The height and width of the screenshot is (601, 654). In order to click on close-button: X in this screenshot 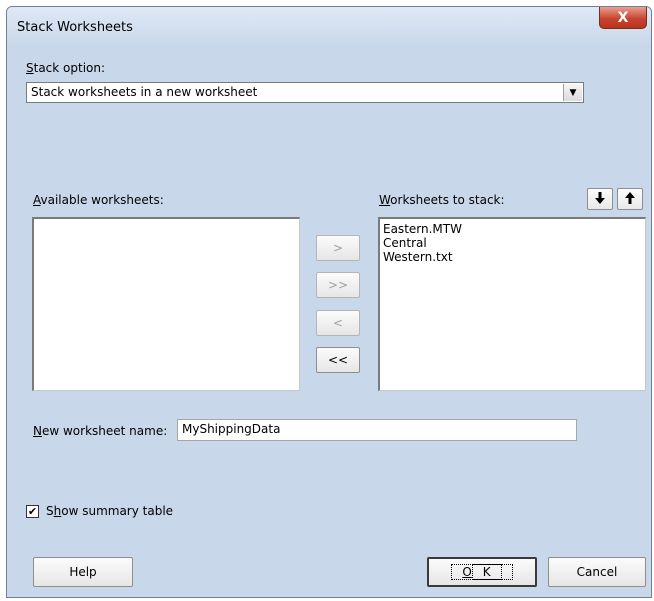, I will do `click(623, 18)`.